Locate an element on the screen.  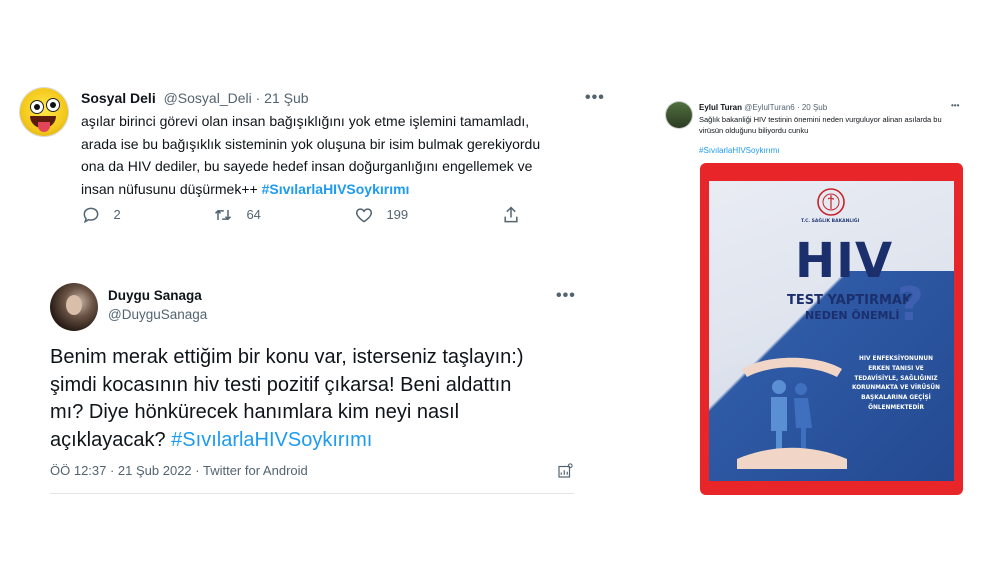
display-name: Eylul Turan is located at coordinates (720, 107).